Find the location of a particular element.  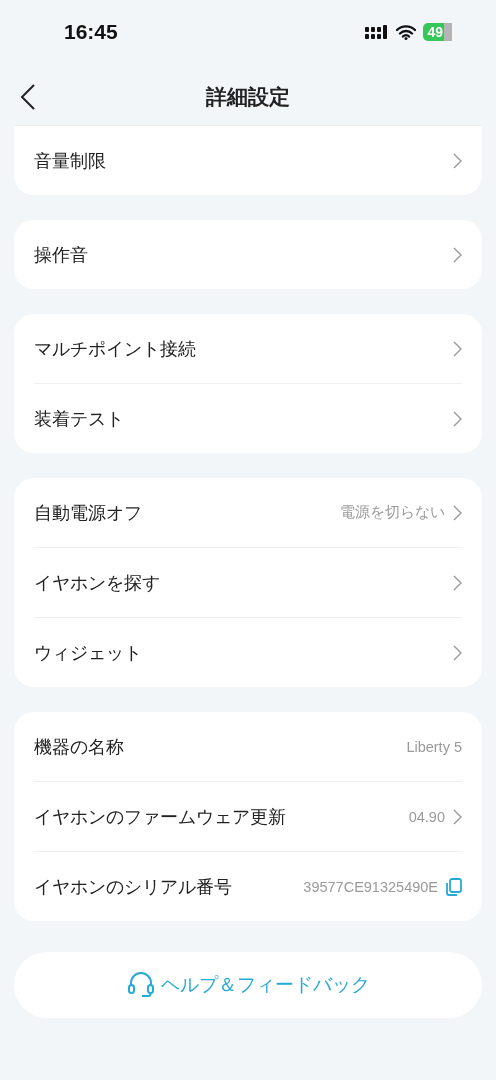

setting-value: 39577CE91325490E is located at coordinates (370, 886).